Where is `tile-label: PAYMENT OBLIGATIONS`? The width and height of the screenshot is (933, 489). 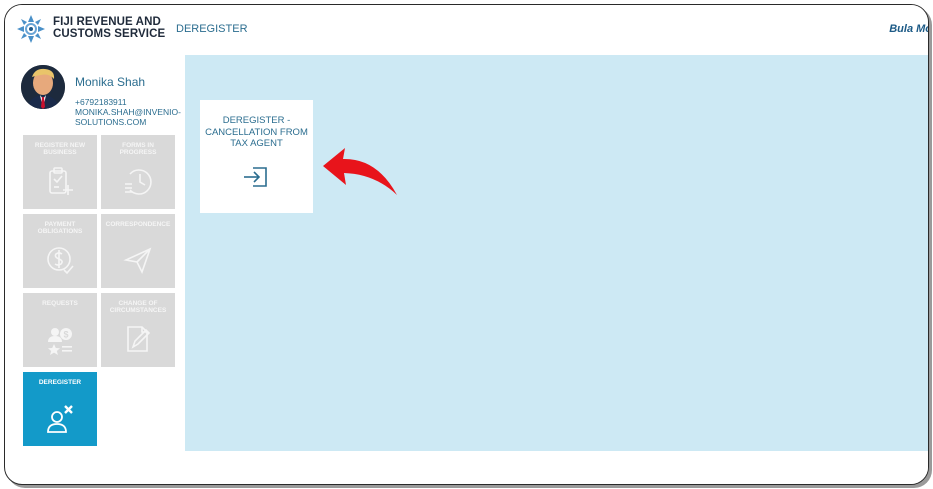 tile-label: PAYMENT OBLIGATIONS is located at coordinates (60, 228).